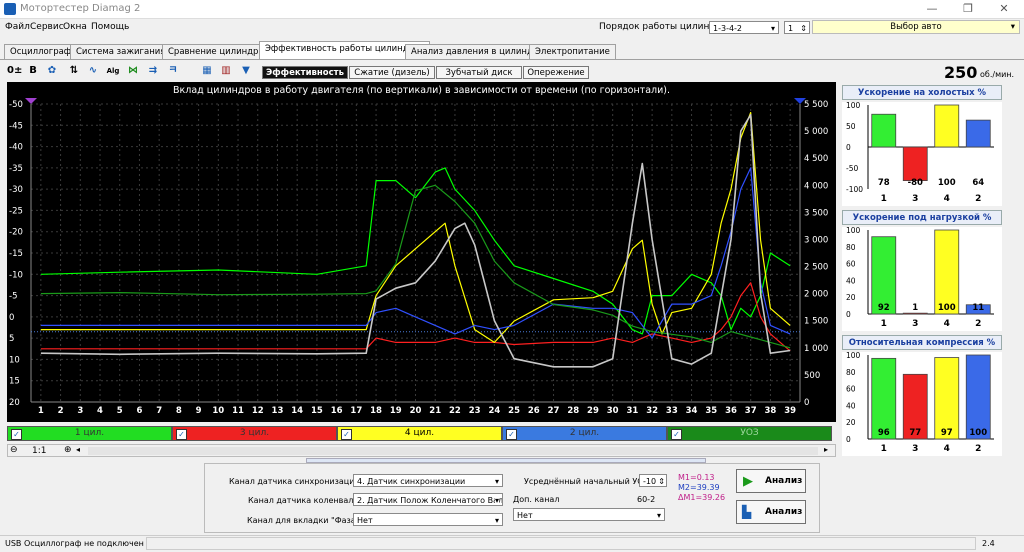 This screenshot has width=1024, height=552. What do you see at coordinates (771, 481) in the screenshot?
I see `analyze-button-1: ▶ Анализ` at bounding box center [771, 481].